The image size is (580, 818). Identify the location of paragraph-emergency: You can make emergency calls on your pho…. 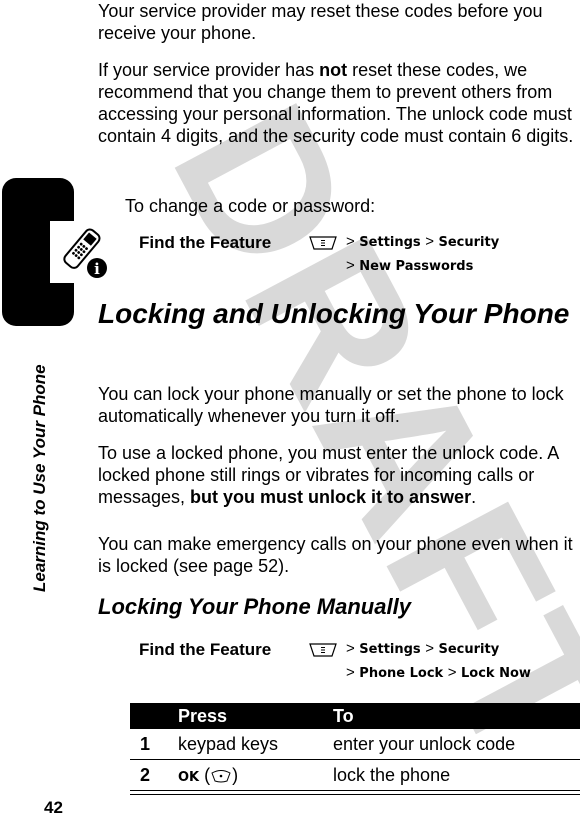
(335, 555).